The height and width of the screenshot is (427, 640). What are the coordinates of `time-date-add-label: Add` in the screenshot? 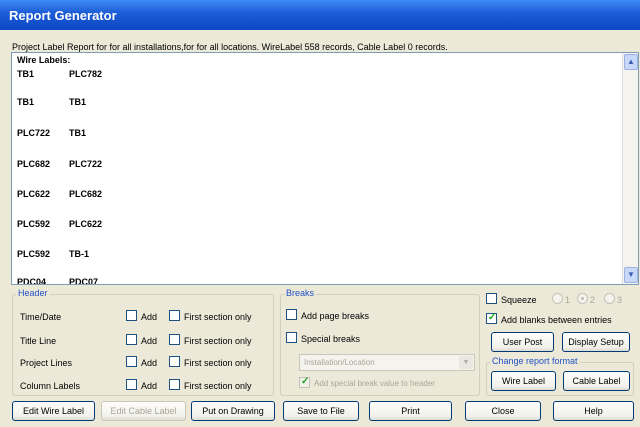 It's located at (149, 317).